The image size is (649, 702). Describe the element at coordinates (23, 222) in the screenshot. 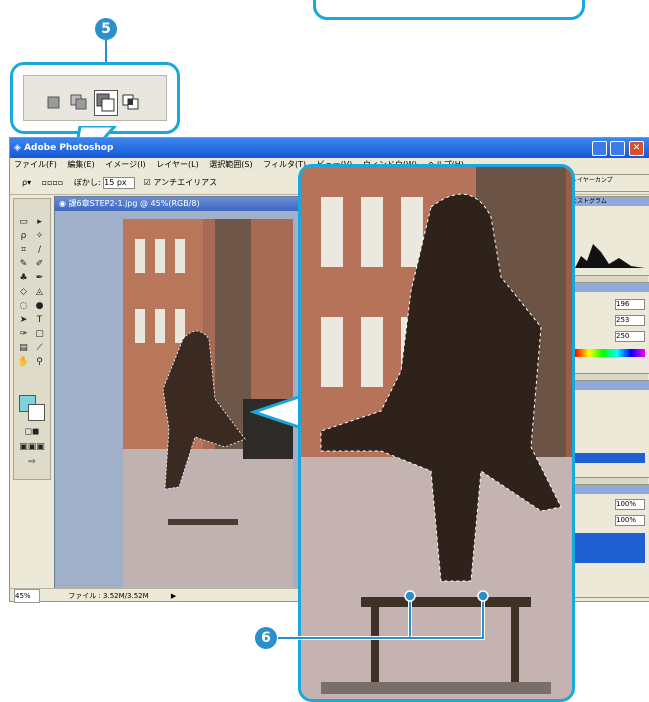

I see `marquee-tool-icon: ▭` at that location.